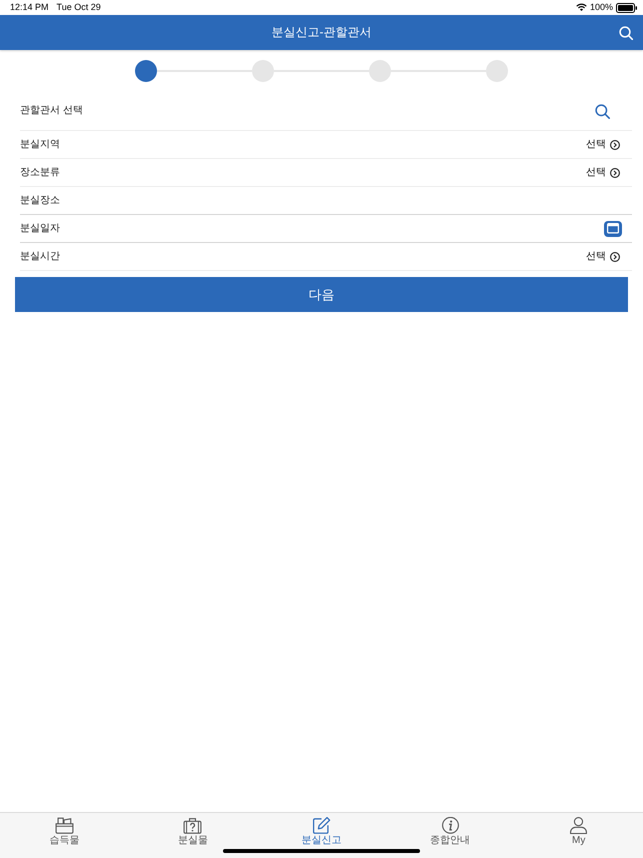  Describe the element at coordinates (40, 256) in the screenshot. I see `field-label: 분실시간` at that location.